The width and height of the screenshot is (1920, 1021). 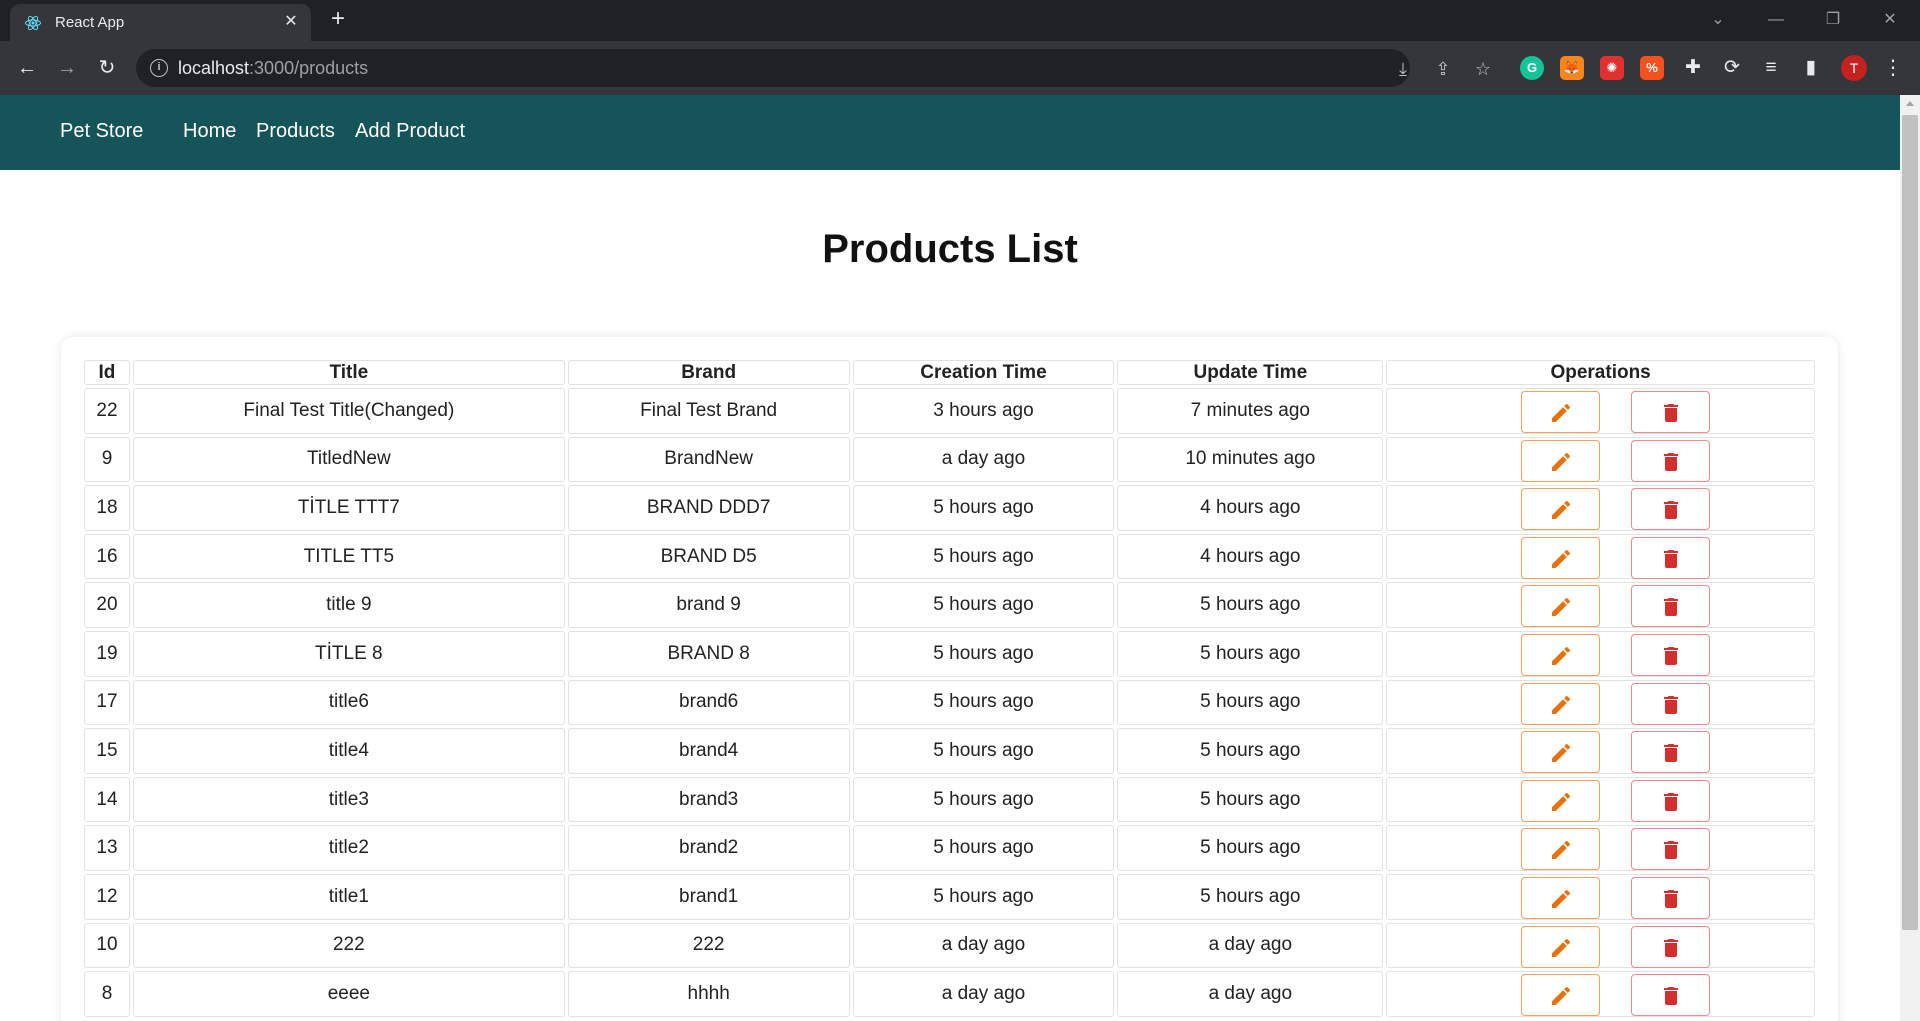 I want to click on table-row: 14 title3 brand3 5 hours ago 5 hours ago, so click(x=949, y=799).